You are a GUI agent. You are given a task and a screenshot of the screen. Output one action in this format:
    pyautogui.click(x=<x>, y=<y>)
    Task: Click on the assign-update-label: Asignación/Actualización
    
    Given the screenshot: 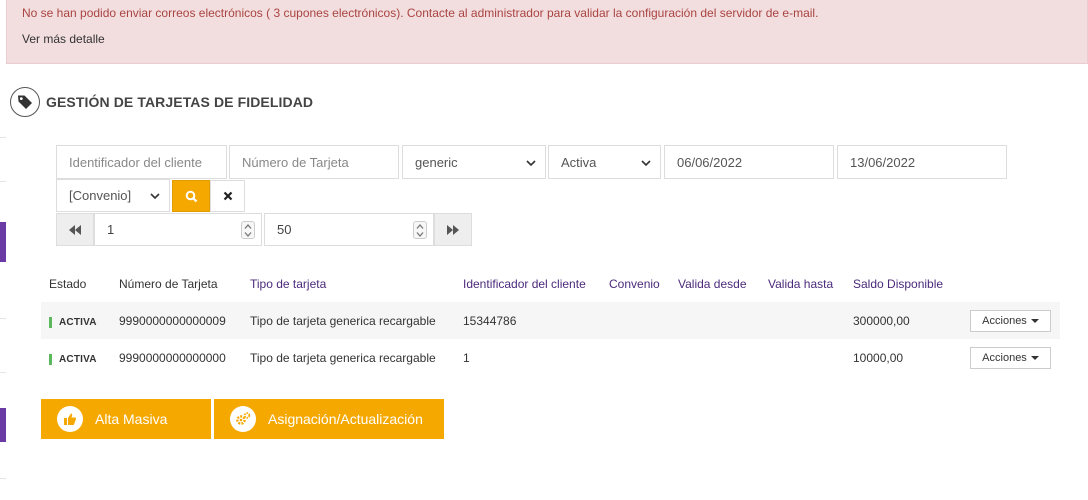 What is the action you would take?
    pyautogui.click(x=345, y=419)
    